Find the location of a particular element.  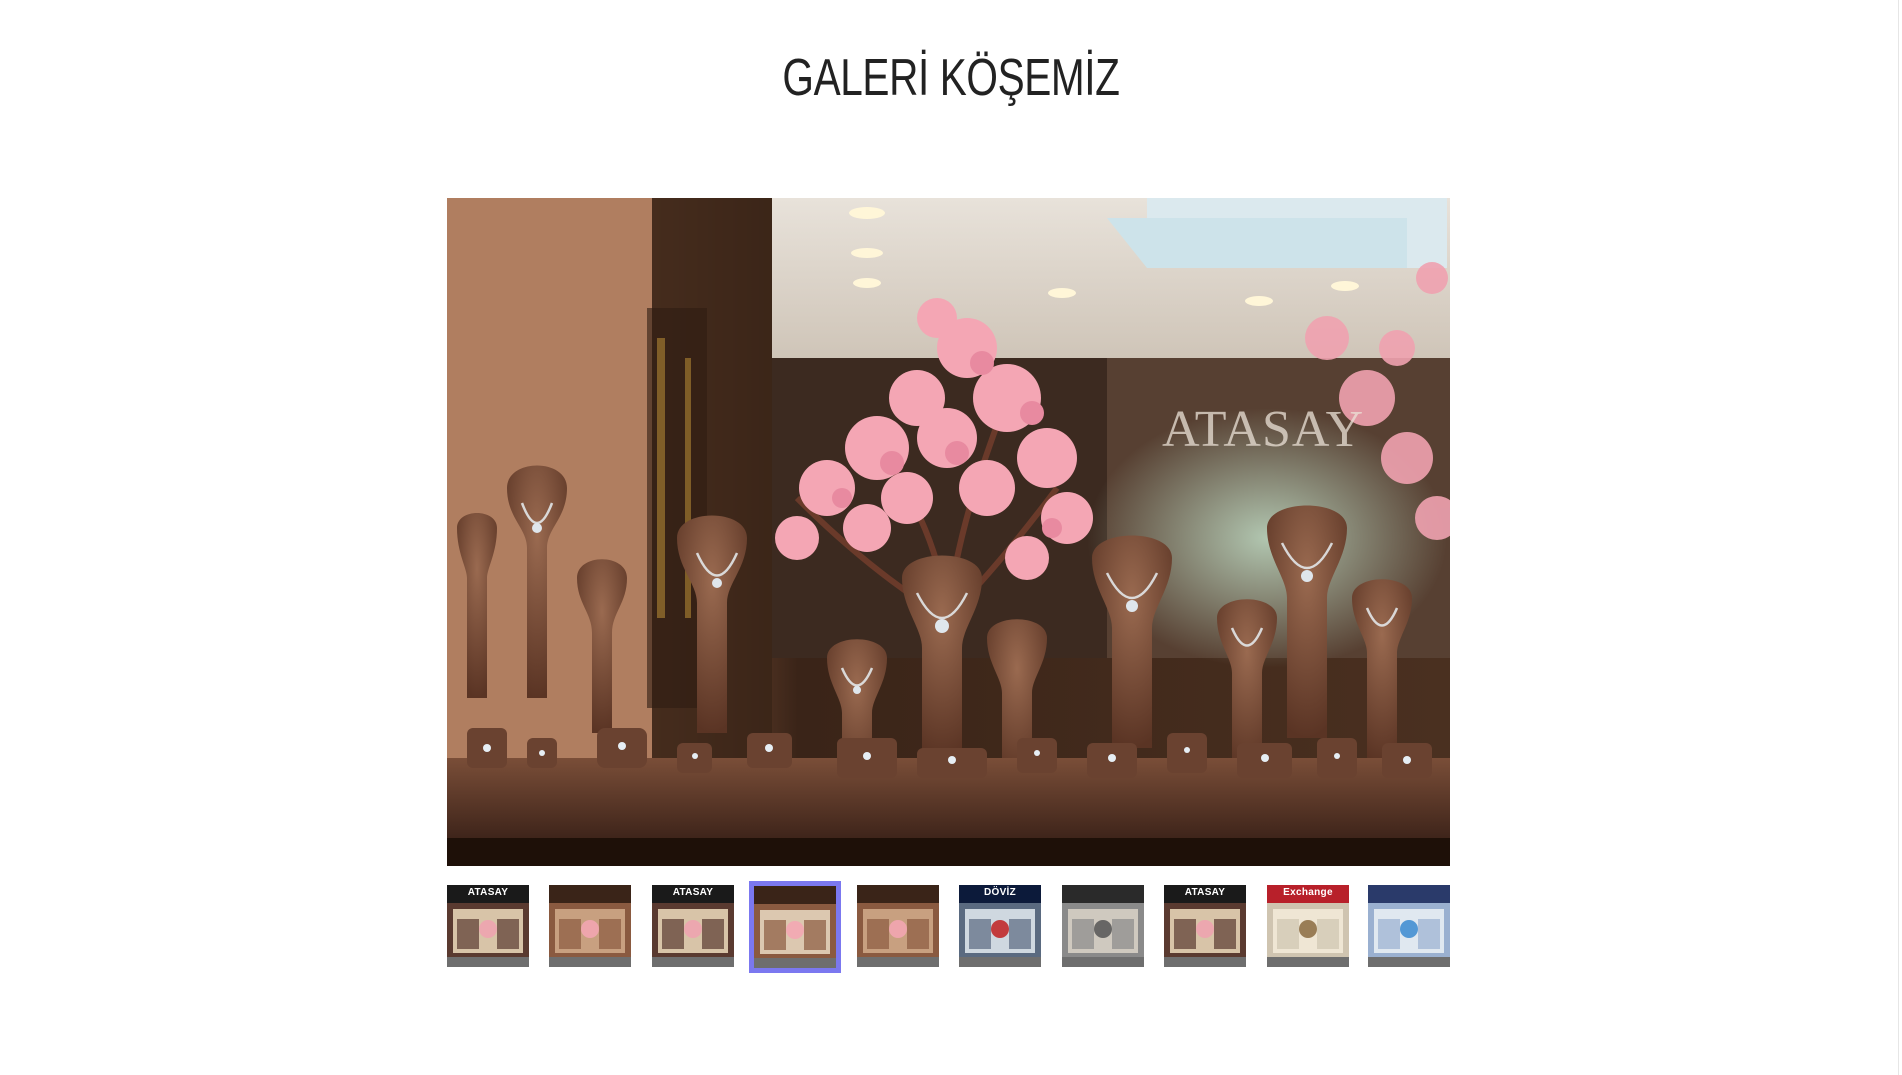

thumb-doviz: DÖVİZ is located at coordinates (1000, 926).